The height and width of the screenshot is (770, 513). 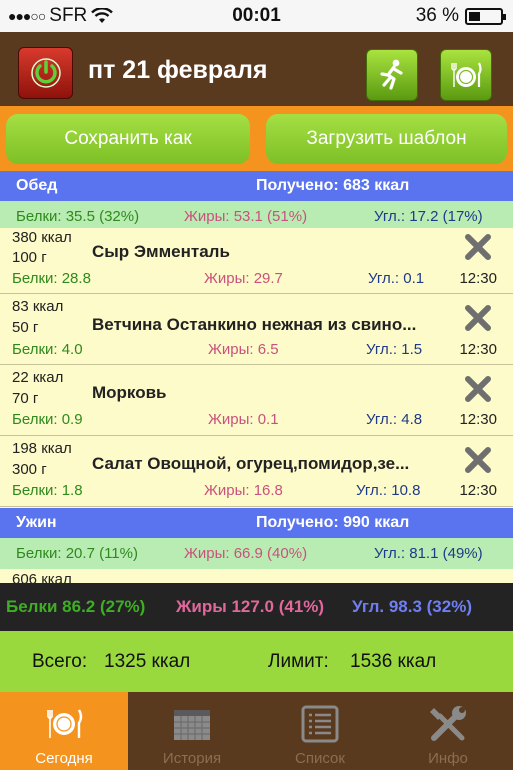 What do you see at coordinates (460, 16) in the screenshot?
I see `status-right: 36 %` at bounding box center [460, 16].